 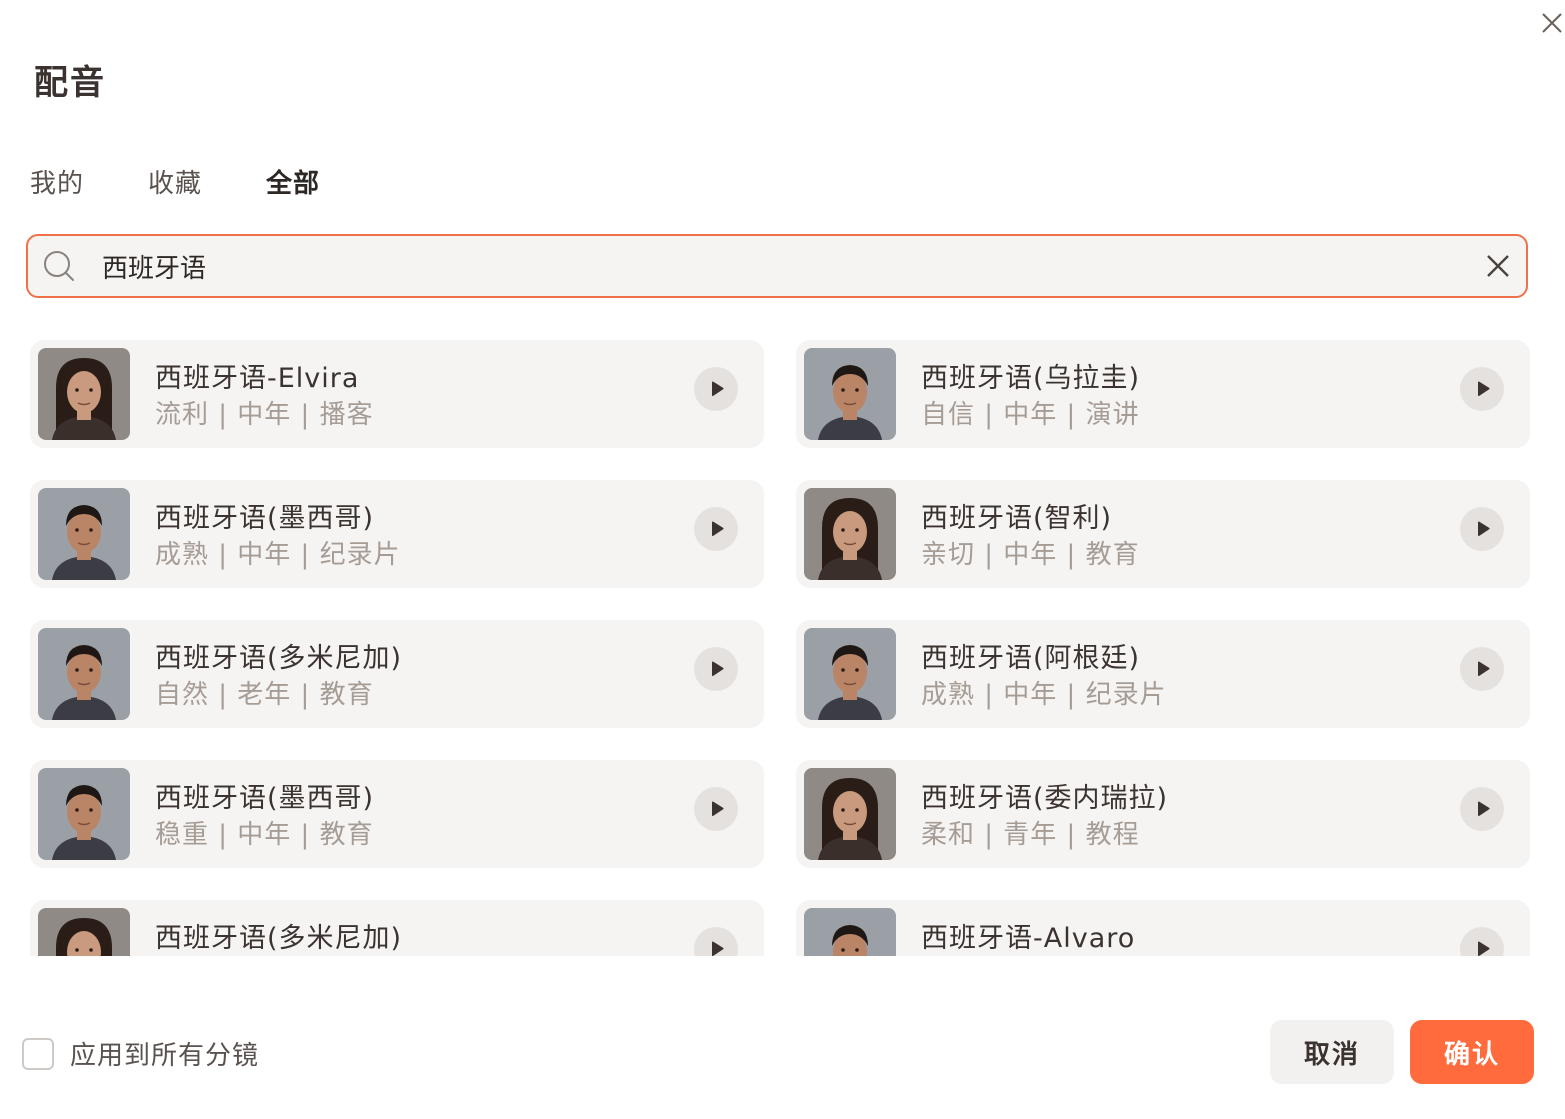 I want to click on voice-tags: 亲切 | 中年 | 教育, so click(x=1030, y=555).